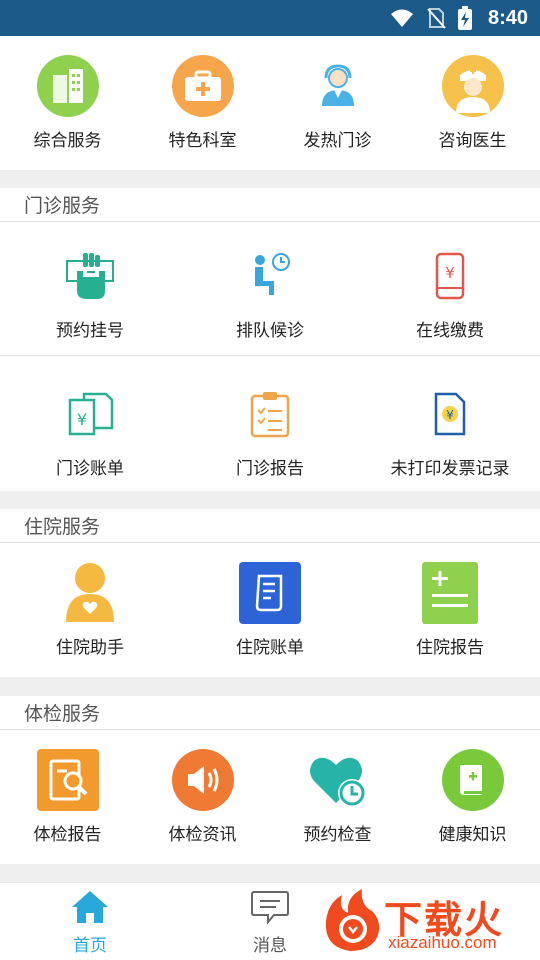 The height and width of the screenshot is (960, 540). Describe the element at coordinates (203, 780) in the screenshot. I see `speaker-icon` at that location.